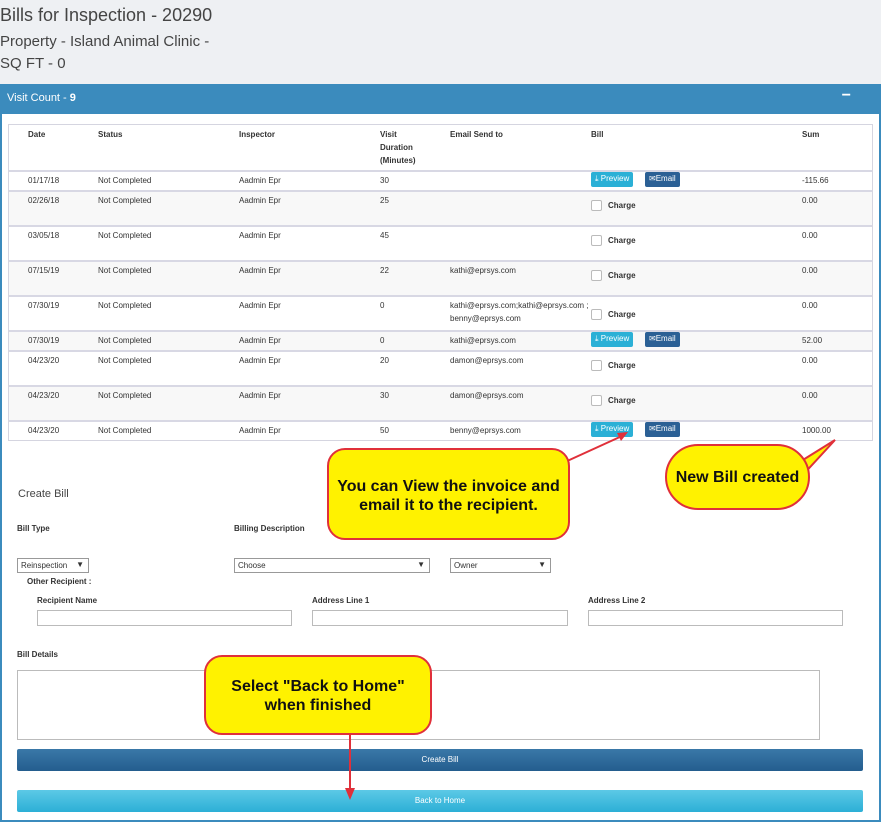 This screenshot has height=822, width=881. Describe the element at coordinates (737, 477) in the screenshot. I see `callout-new-bill: New Bill created` at that location.